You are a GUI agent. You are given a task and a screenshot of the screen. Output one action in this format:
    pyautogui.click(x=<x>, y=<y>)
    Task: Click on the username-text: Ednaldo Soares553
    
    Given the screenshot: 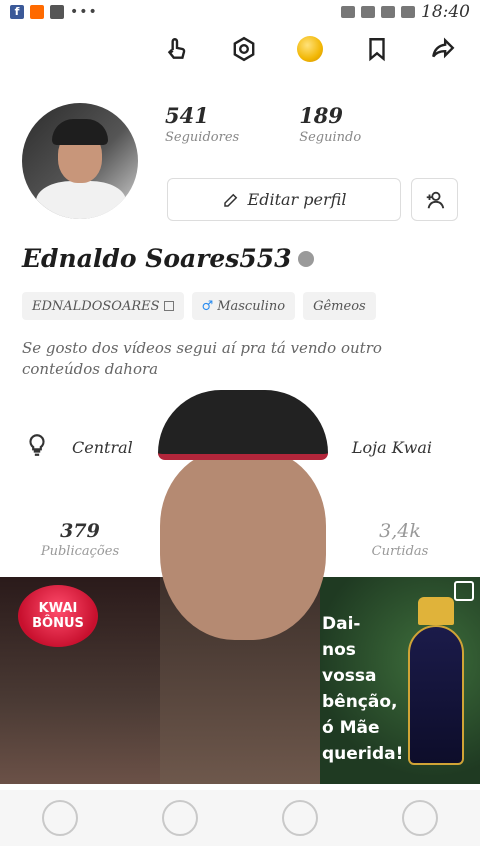 What is the action you would take?
    pyautogui.click(x=157, y=258)
    